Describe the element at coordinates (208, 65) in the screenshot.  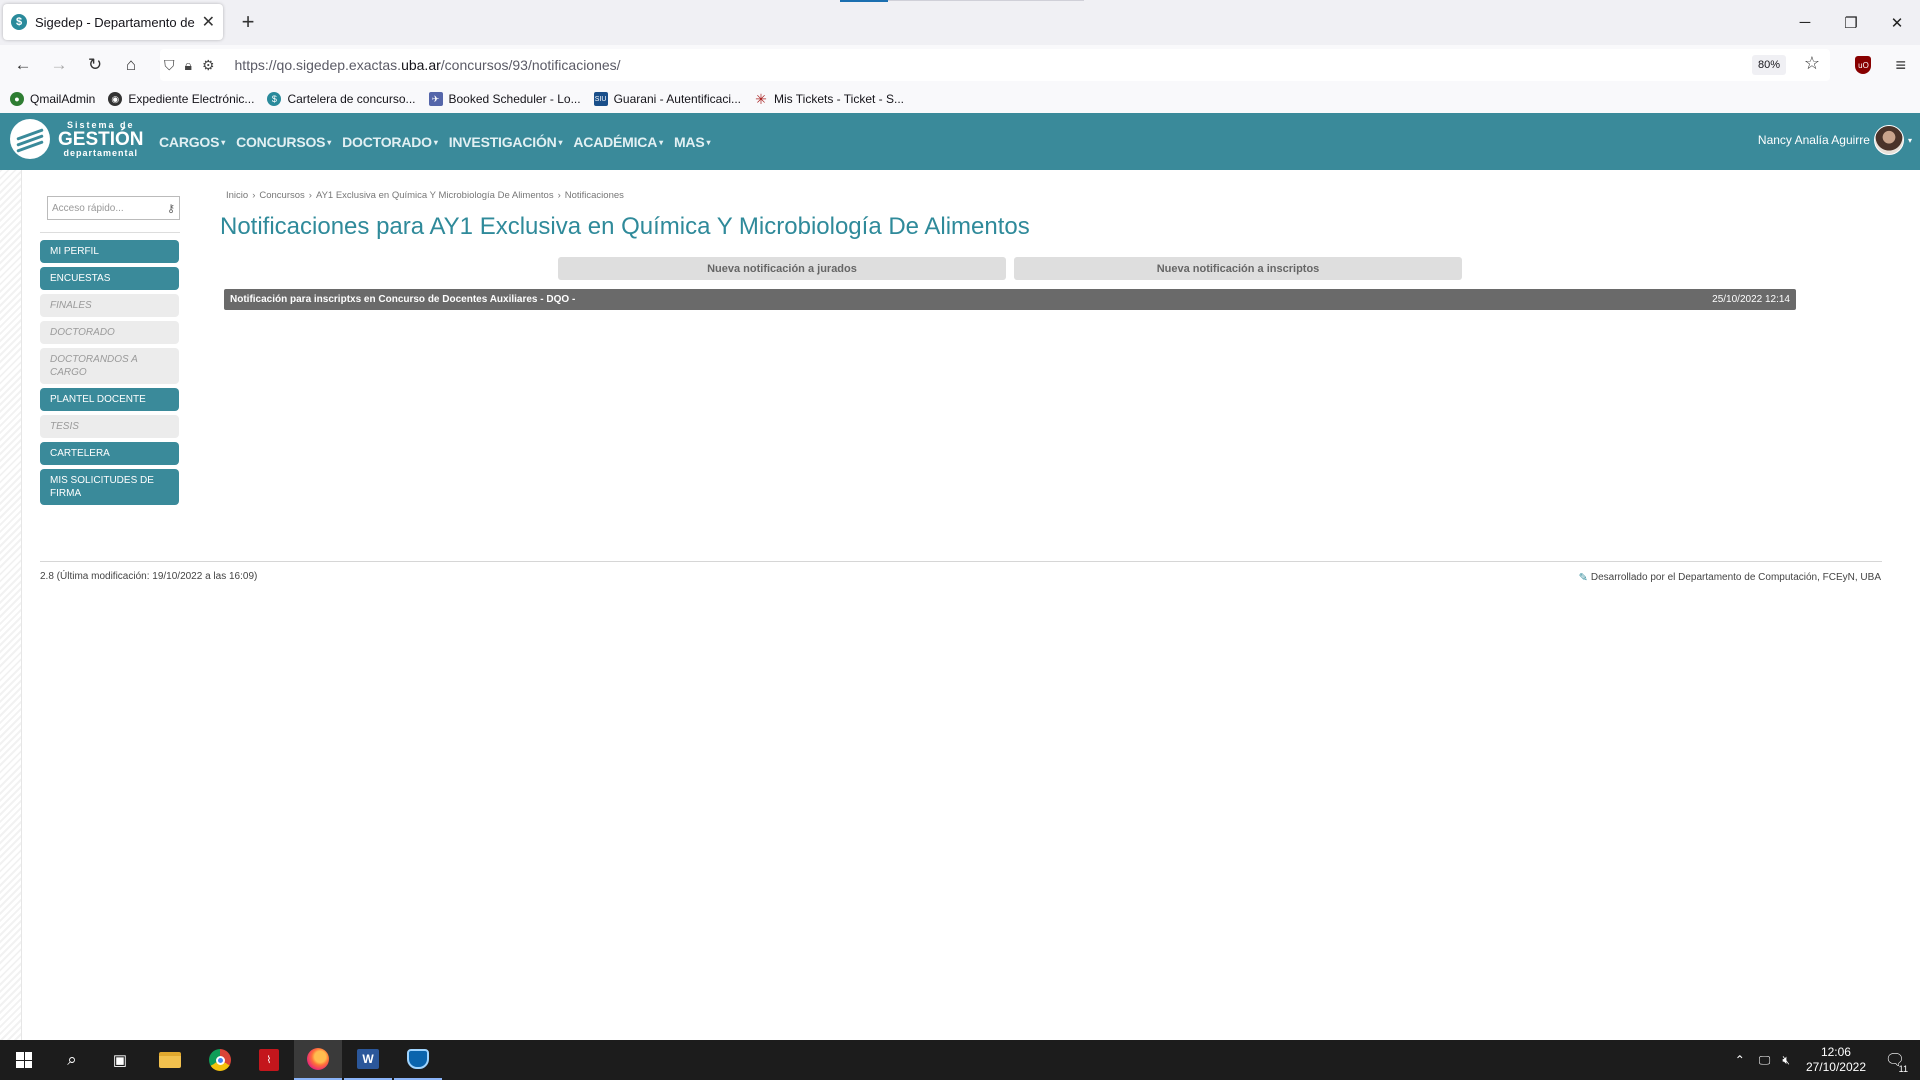
I see `permissions-icon: ⚙` at that location.